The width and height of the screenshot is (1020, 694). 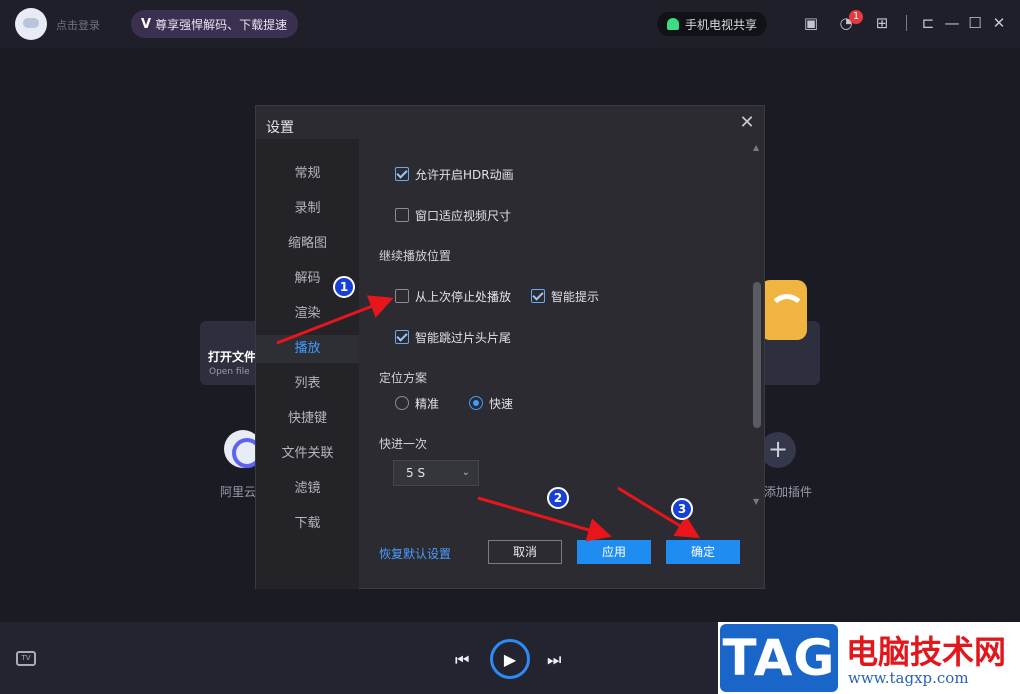 What do you see at coordinates (999, 23) in the screenshot?
I see `close-icon: ✕` at bounding box center [999, 23].